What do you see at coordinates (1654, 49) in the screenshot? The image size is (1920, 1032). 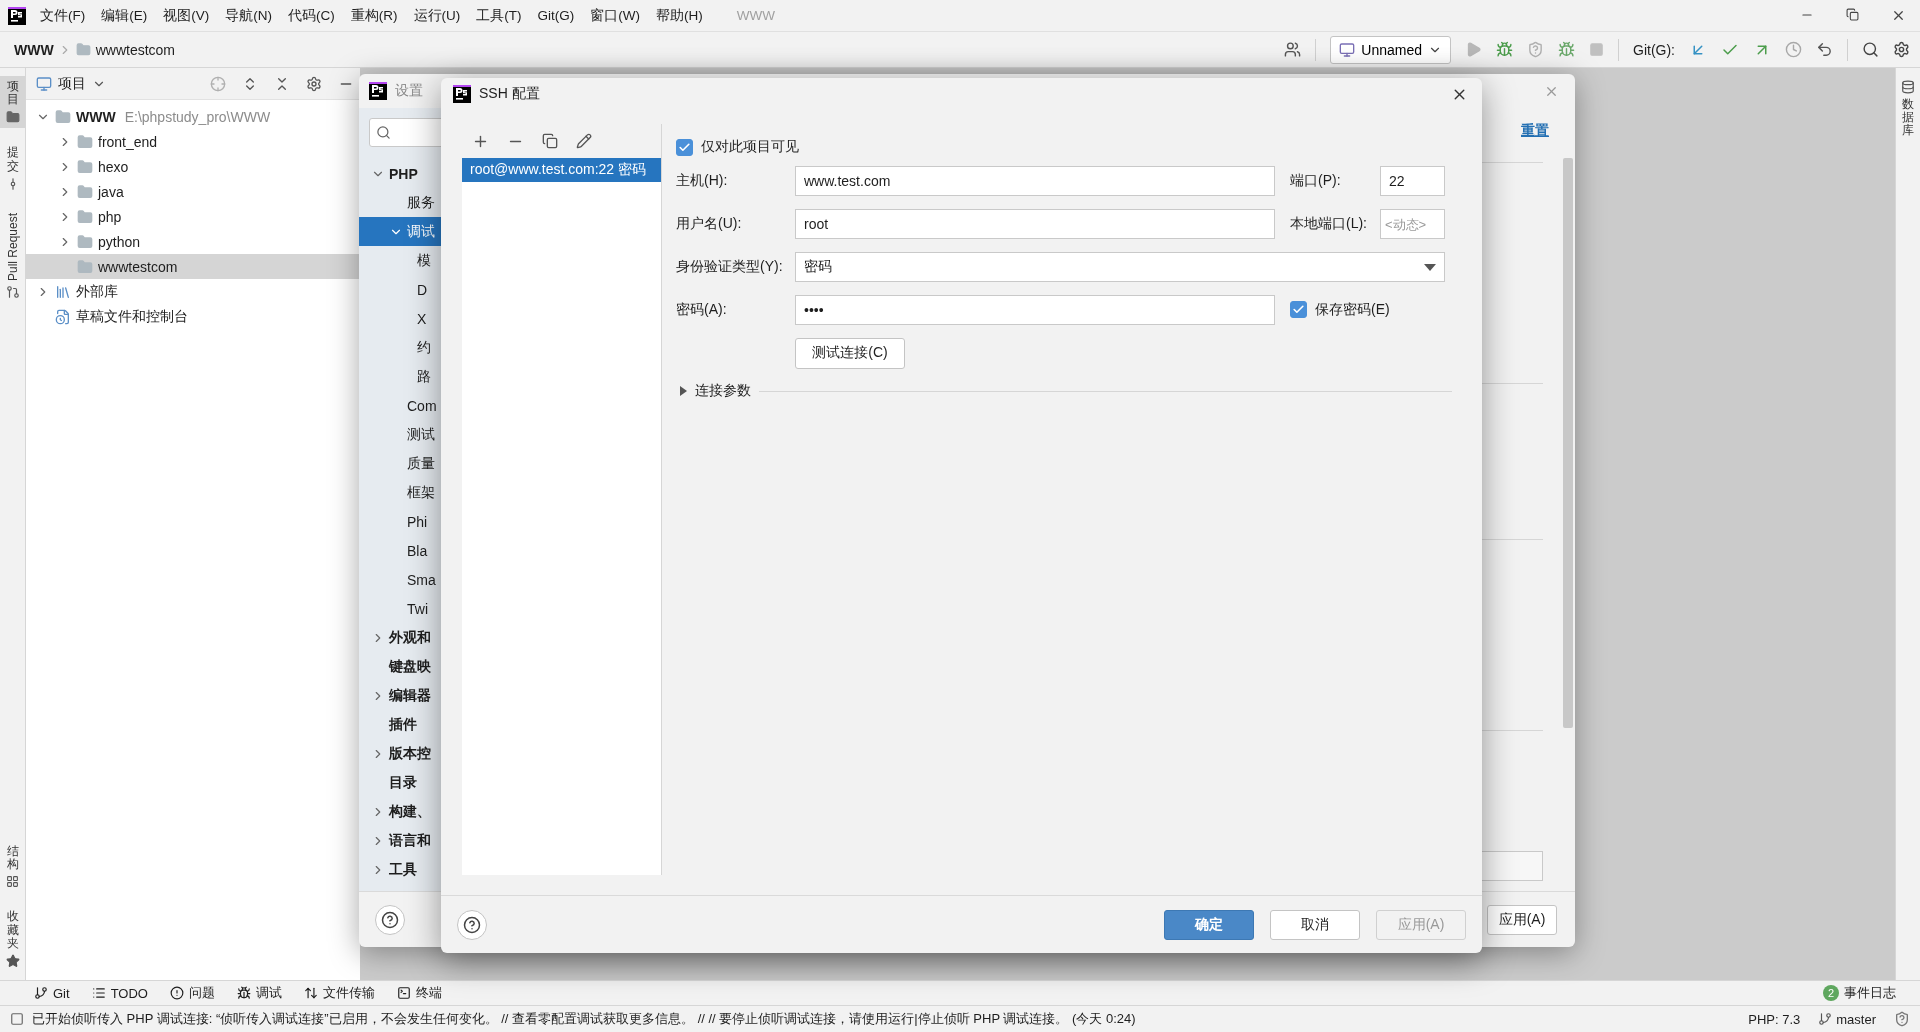 I see `git-label: Git(G):` at bounding box center [1654, 49].